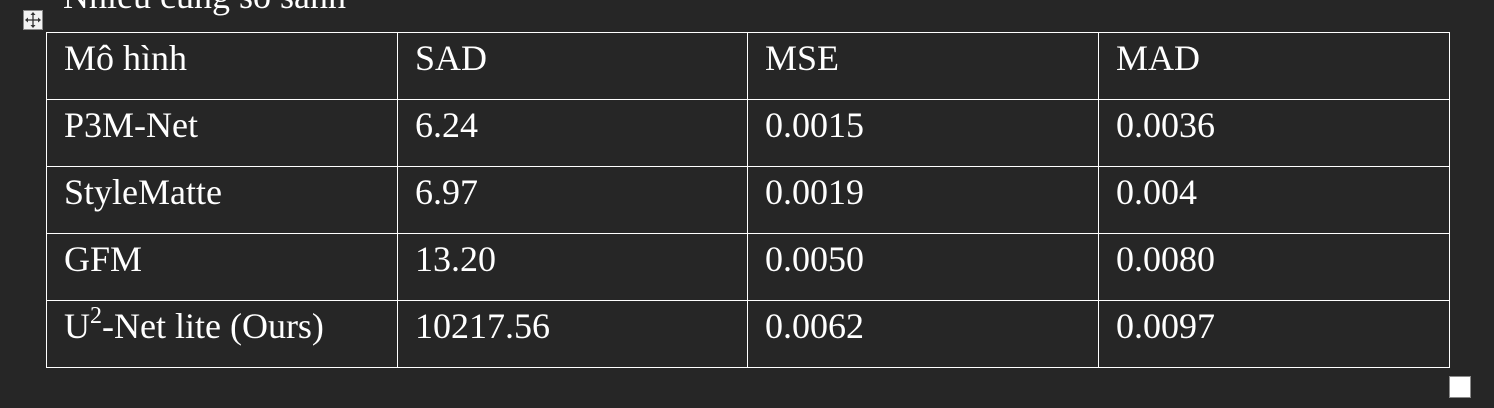 The height and width of the screenshot is (408, 1494). What do you see at coordinates (1274, 133) in the screenshot?
I see `cell-mad: 0.0036` at bounding box center [1274, 133].